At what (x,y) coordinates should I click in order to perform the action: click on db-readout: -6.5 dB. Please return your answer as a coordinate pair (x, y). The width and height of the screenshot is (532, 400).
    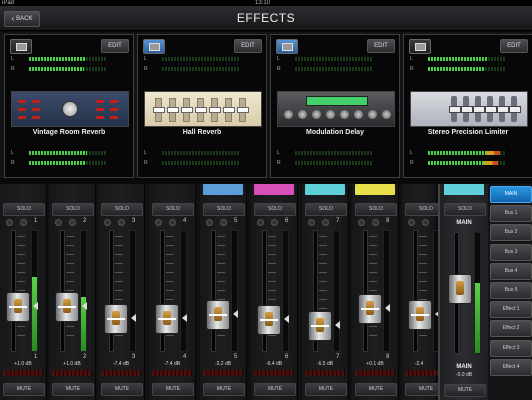
    Looking at the image, I should click on (325, 364).